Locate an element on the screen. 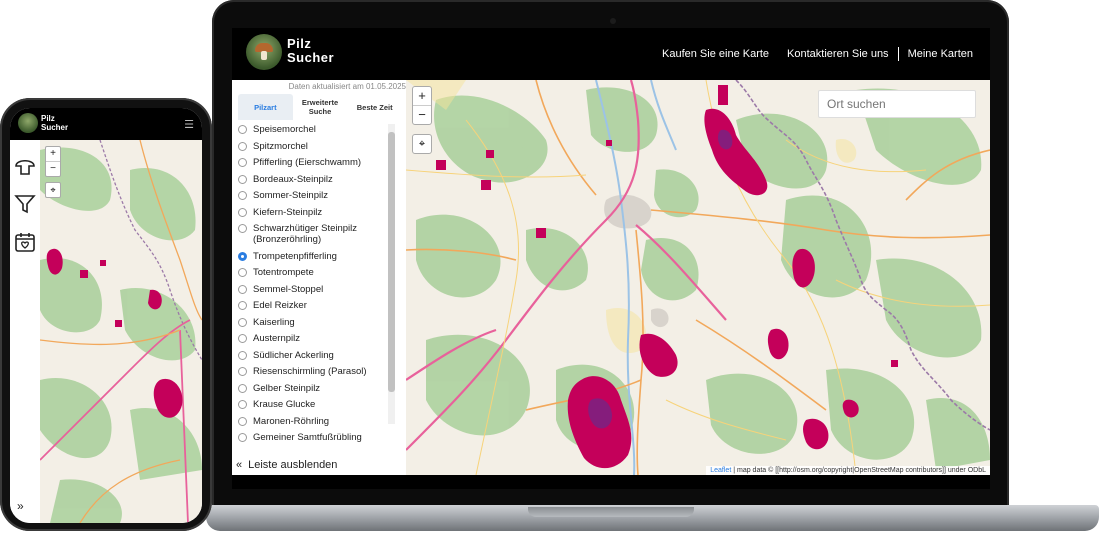 The height and width of the screenshot is (535, 1099). nav-buy-map: Kaufen Sie eine Karte is located at coordinates (715, 54).